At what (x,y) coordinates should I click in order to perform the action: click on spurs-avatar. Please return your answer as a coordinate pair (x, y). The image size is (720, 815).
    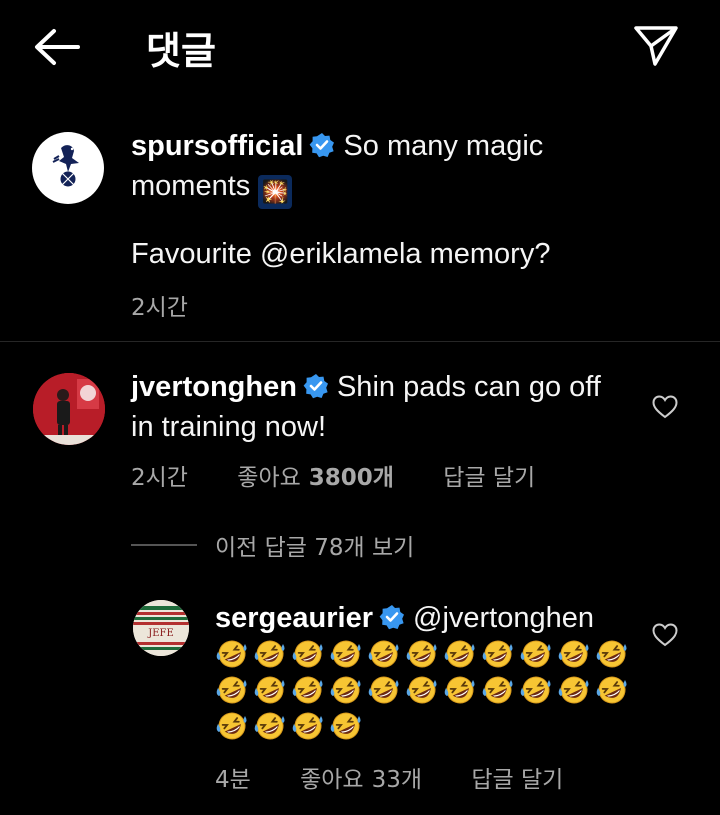
    Looking at the image, I should click on (68, 168).